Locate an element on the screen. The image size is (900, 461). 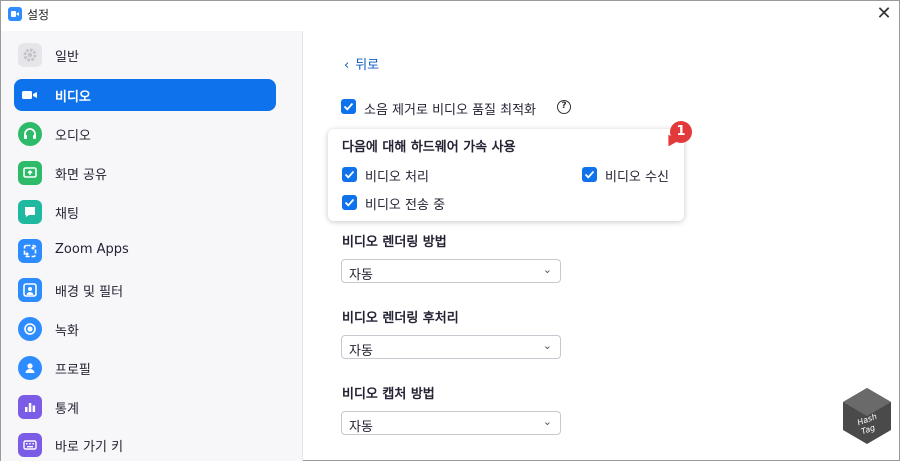
gear-icon is located at coordinates (30, 55).